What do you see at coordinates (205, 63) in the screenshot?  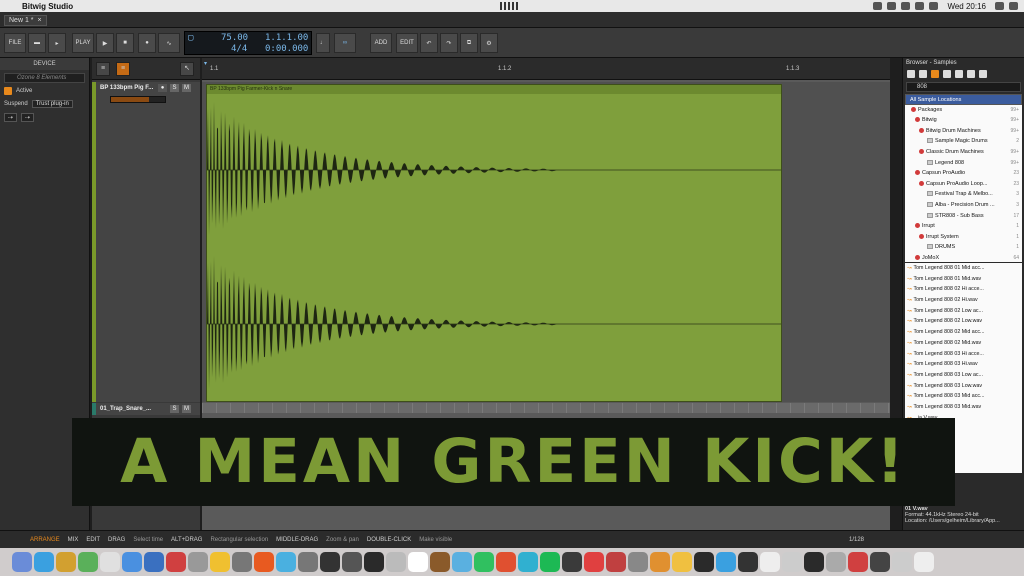 I see `playhead-icon: ▾` at bounding box center [205, 63].